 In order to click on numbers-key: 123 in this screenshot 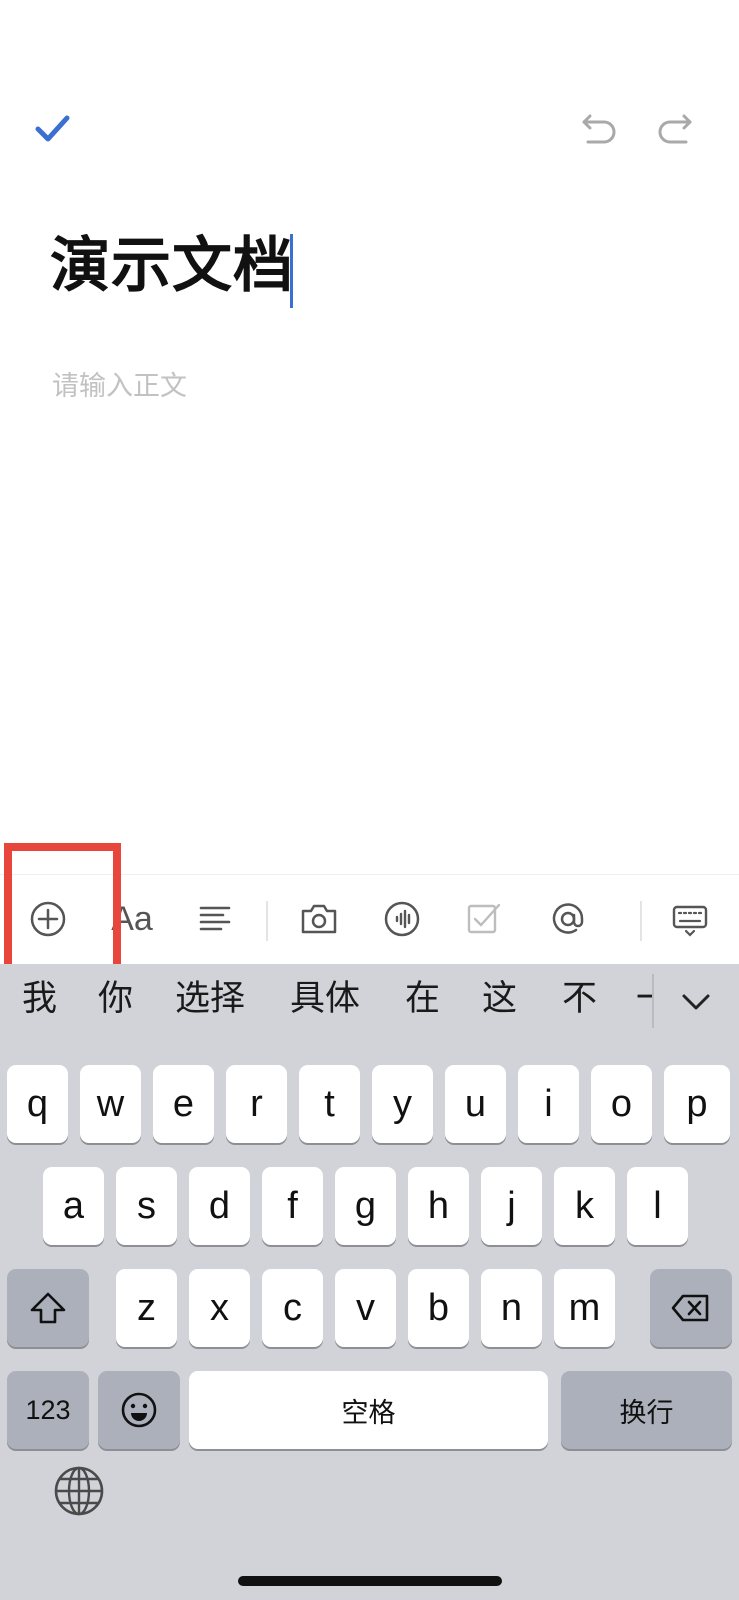, I will do `click(48, 1410)`.